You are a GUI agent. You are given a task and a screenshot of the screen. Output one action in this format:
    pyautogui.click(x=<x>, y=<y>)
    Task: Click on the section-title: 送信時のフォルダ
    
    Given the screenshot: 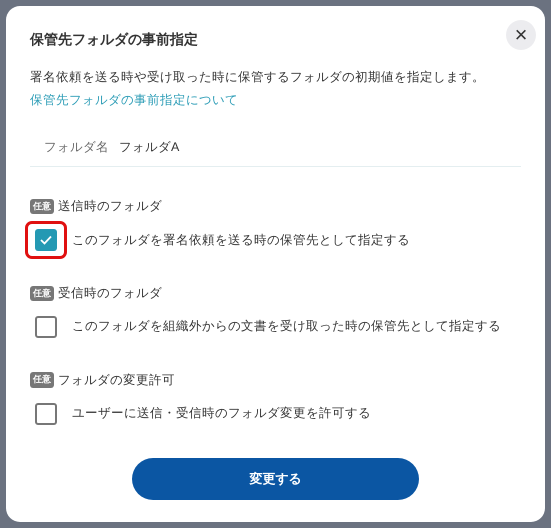 What is the action you would take?
    pyautogui.click(x=110, y=207)
    